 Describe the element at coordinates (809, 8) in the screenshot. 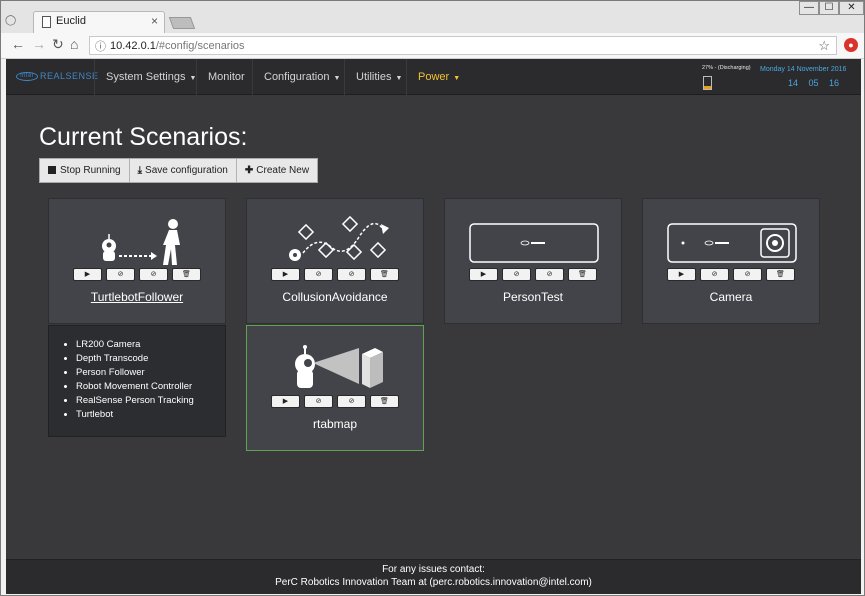

I see `minimize-button: —` at that location.